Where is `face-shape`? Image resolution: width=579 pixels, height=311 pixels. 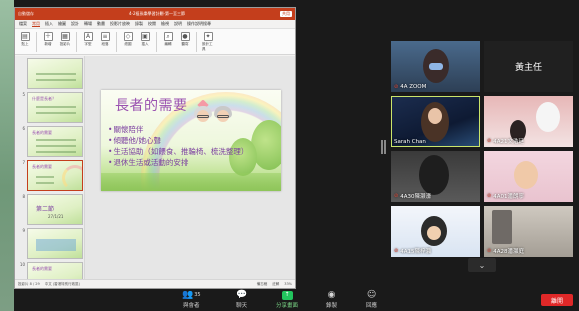 face-shape is located at coordinates (434, 233).